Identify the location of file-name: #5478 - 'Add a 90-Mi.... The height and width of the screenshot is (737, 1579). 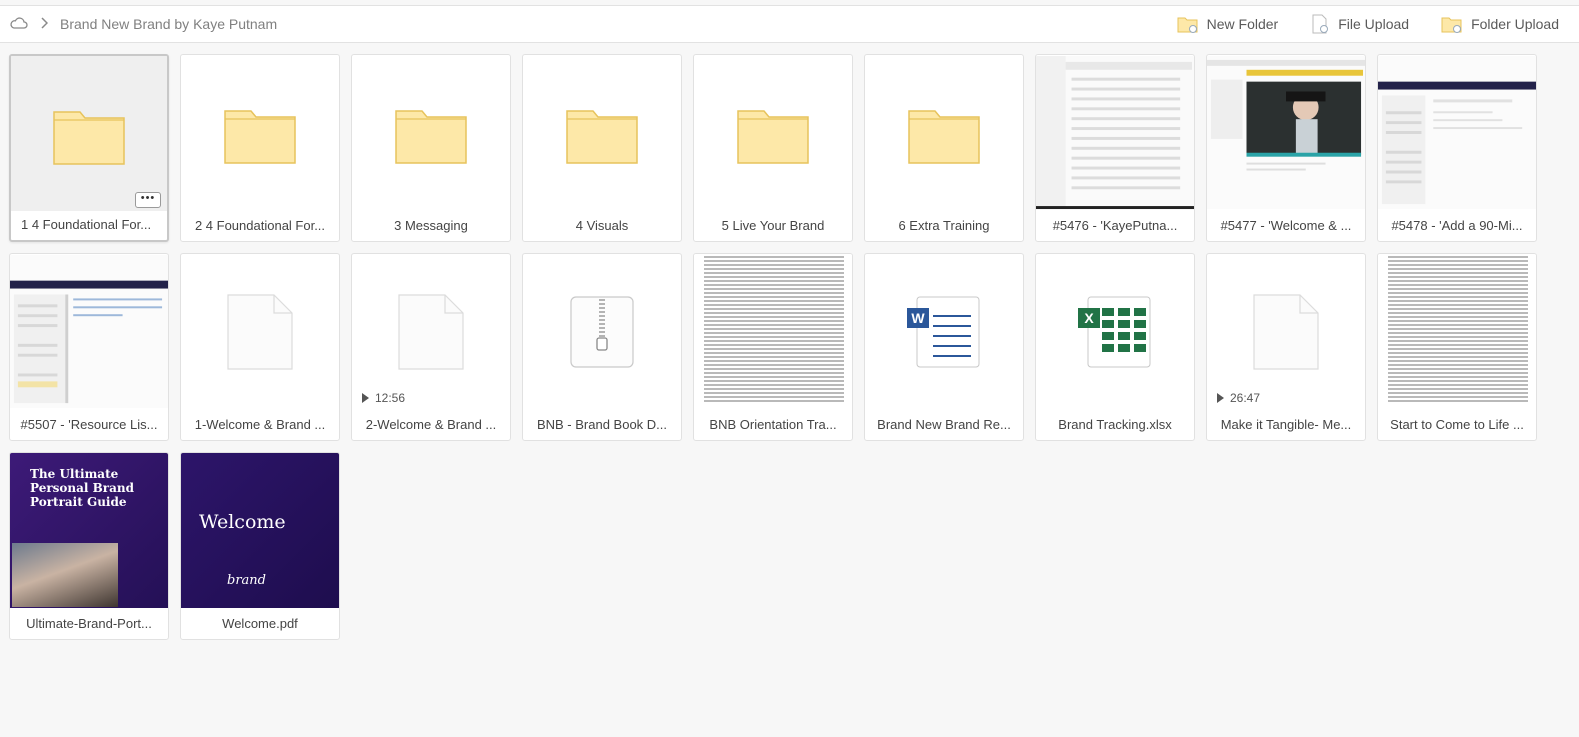
(1457, 225).